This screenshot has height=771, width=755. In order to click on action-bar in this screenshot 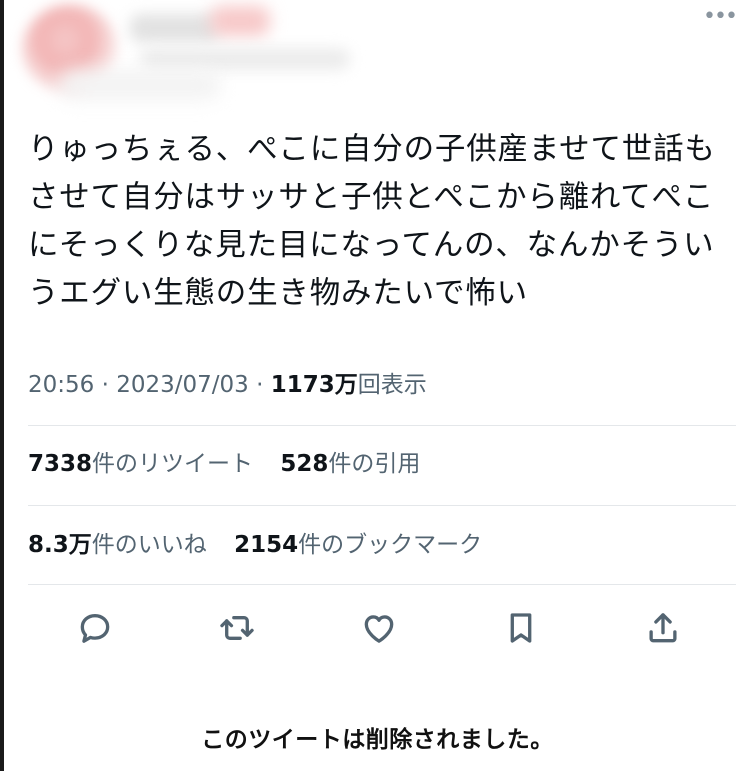, I will do `click(377, 627)`.